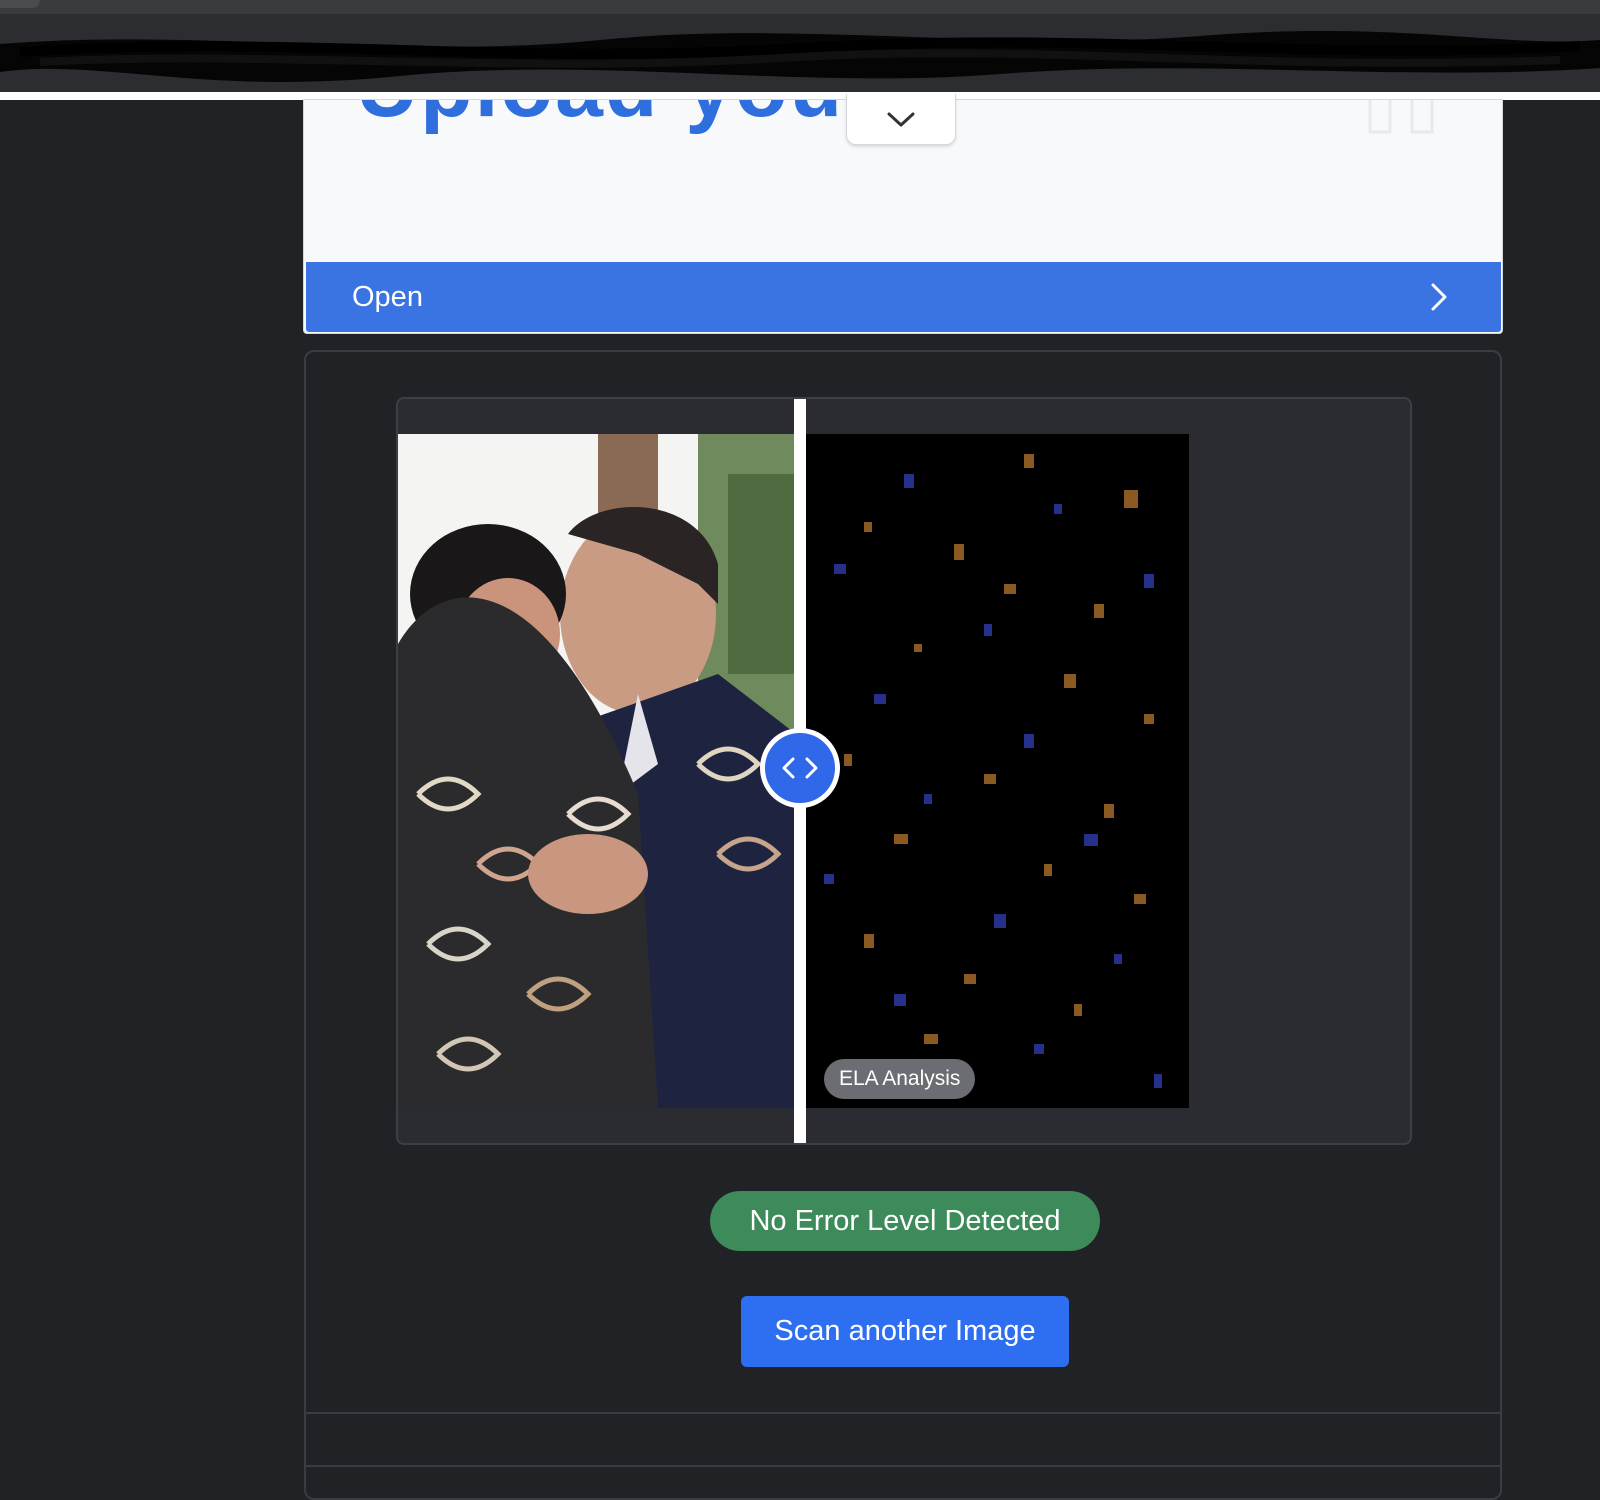 This screenshot has height=1500, width=1600. I want to click on browser-top-bar, so click(800, 46).